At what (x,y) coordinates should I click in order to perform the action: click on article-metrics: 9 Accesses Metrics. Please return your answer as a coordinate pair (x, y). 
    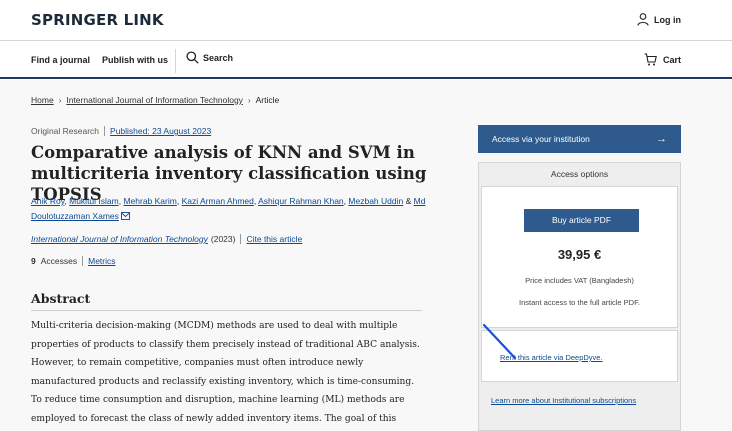
    Looking at the image, I should click on (73, 261).